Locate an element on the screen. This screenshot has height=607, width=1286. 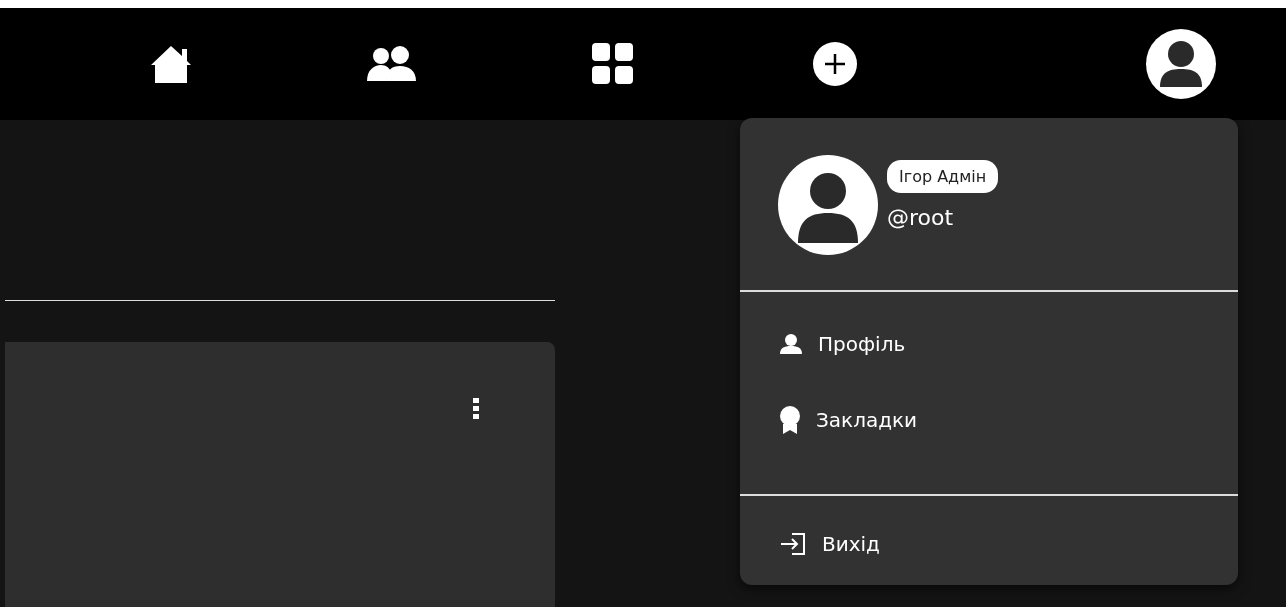
avatar-icon is located at coordinates (1181, 64).